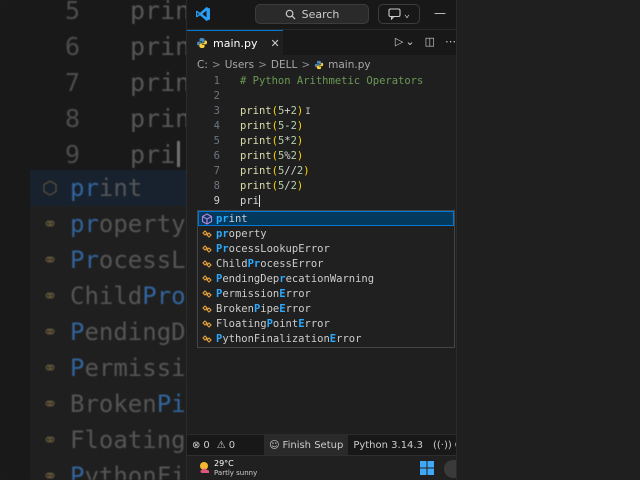 Image resolution: width=640 pixels, height=480 pixels. I want to click on editor-tab-bar: main.py ✕ ▷ ⌄ ◫ ⋯, so click(321, 42).